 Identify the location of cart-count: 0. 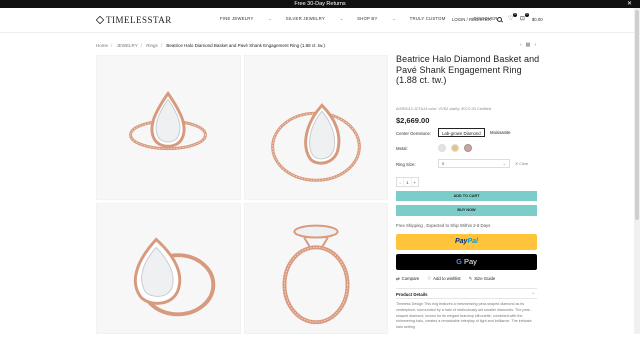
(526, 15).